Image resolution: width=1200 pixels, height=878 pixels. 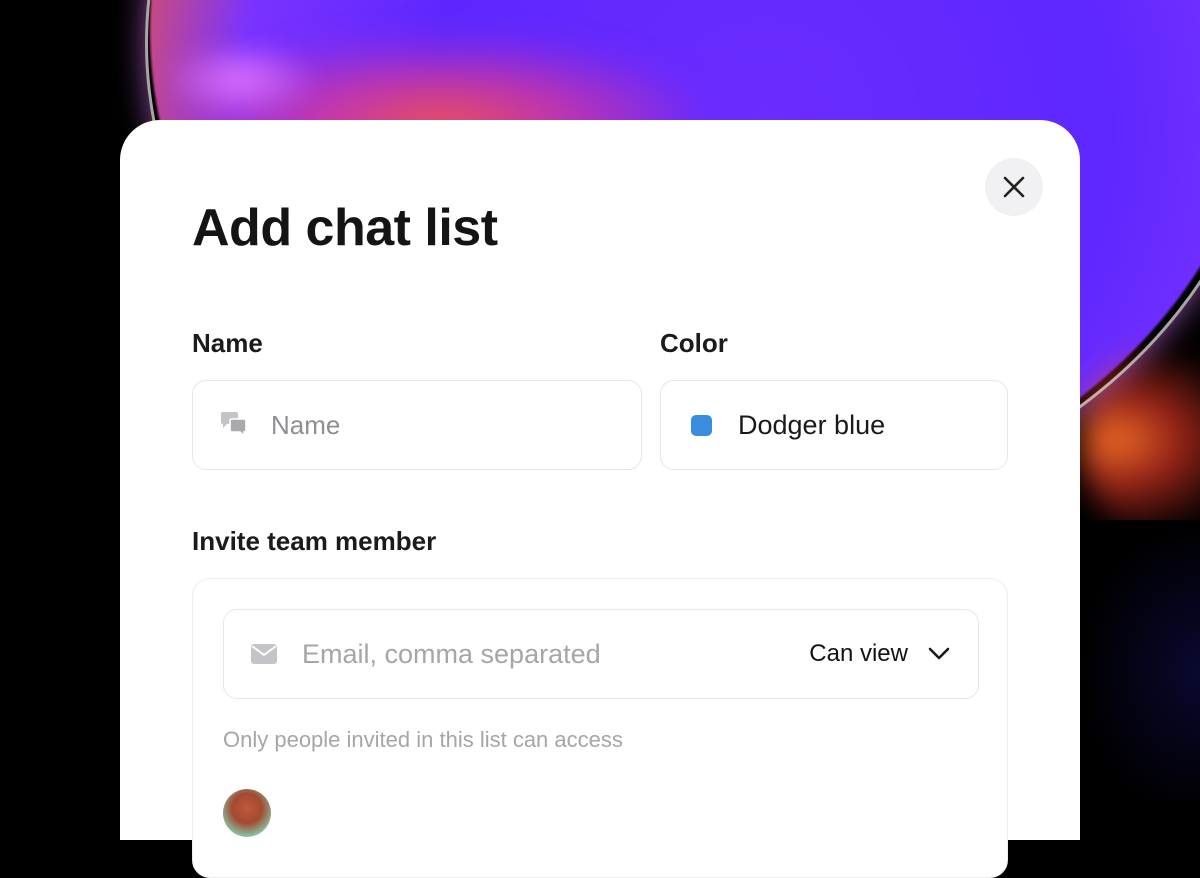 What do you see at coordinates (701, 425) in the screenshot?
I see `color-swatch` at bounding box center [701, 425].